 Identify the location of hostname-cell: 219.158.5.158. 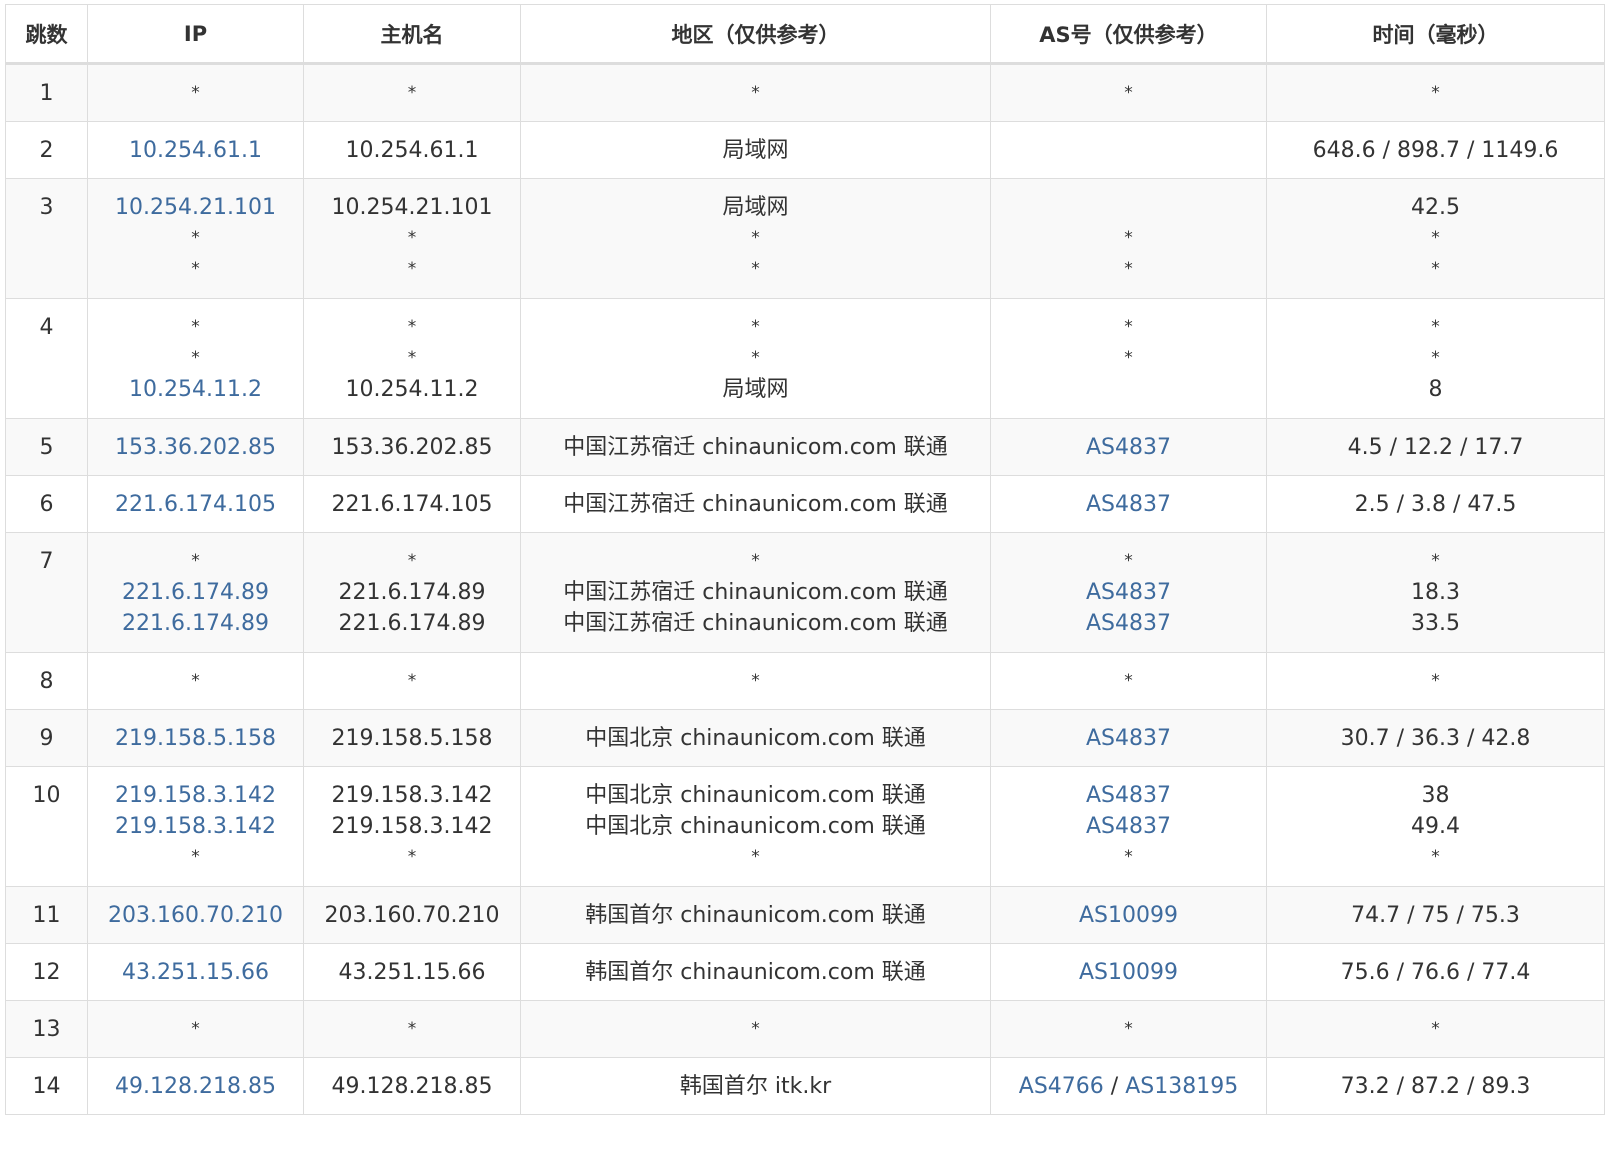
(412, 738).